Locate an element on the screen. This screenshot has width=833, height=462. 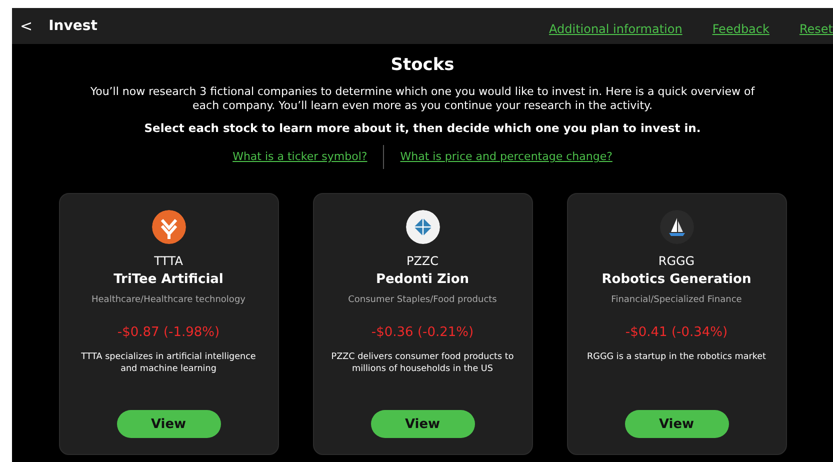
page-title: Invest is located at coordinates (73, 26).